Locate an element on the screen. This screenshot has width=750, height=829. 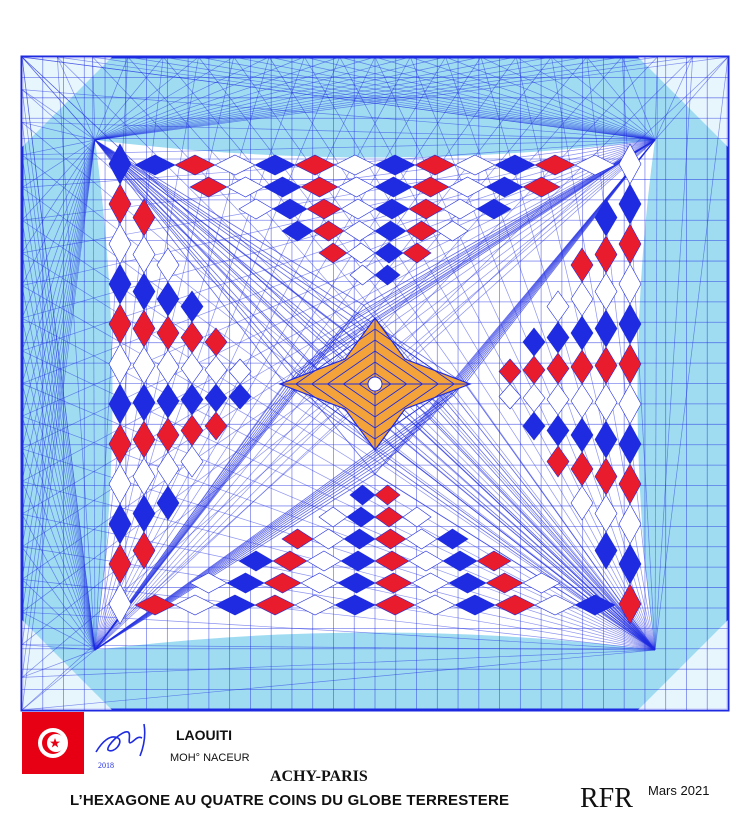
signature-icon: 2018 is located at coordinates (120, 746).